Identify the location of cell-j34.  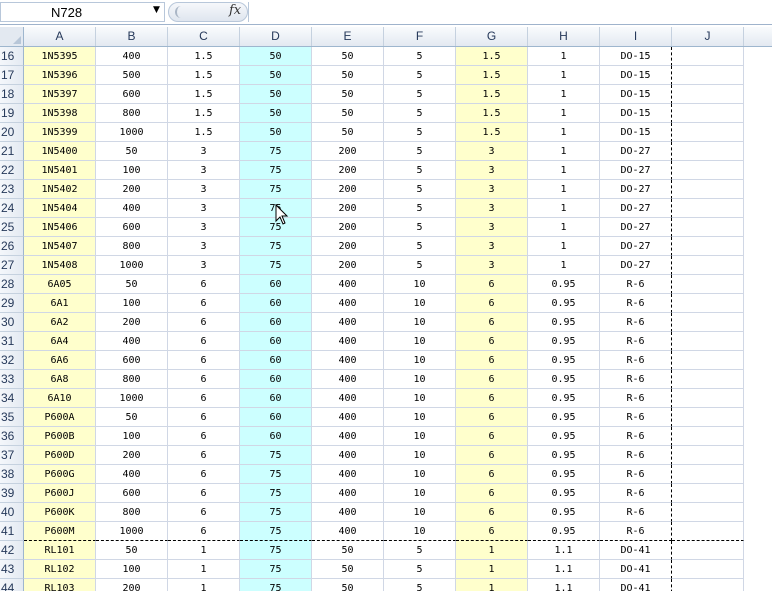
(708, 398).